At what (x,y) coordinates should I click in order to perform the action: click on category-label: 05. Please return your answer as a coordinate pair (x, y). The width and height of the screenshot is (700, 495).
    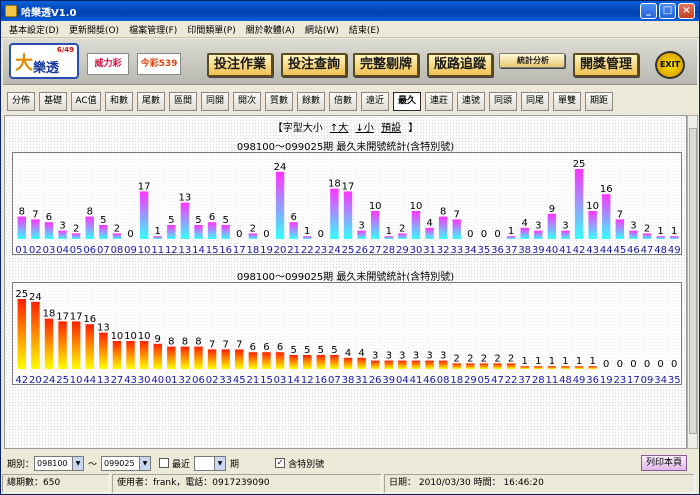
    Looking at the image, I should click on (76, 250).